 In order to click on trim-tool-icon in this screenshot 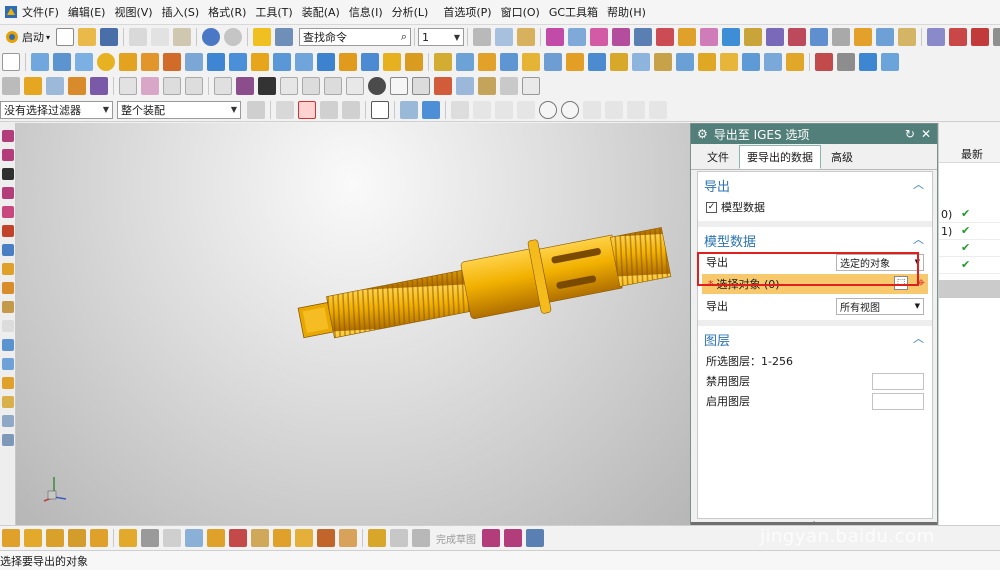, I will do `click(8, 250)`.